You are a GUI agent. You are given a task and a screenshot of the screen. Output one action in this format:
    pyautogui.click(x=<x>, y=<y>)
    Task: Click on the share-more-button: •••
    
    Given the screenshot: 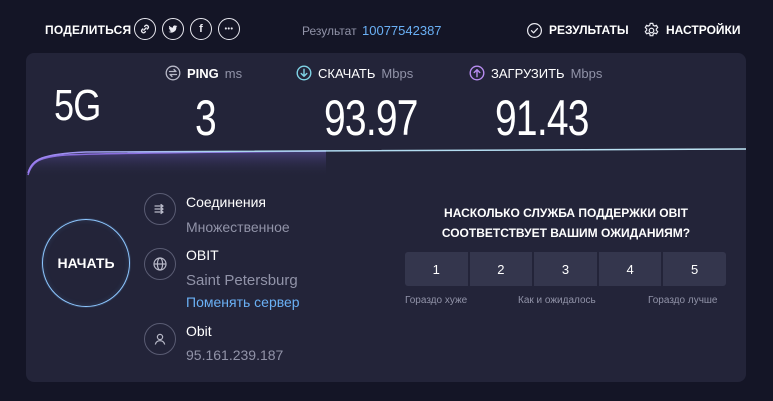 What is the action you would take?
    pyautogui.click(x=229, y=29)
    